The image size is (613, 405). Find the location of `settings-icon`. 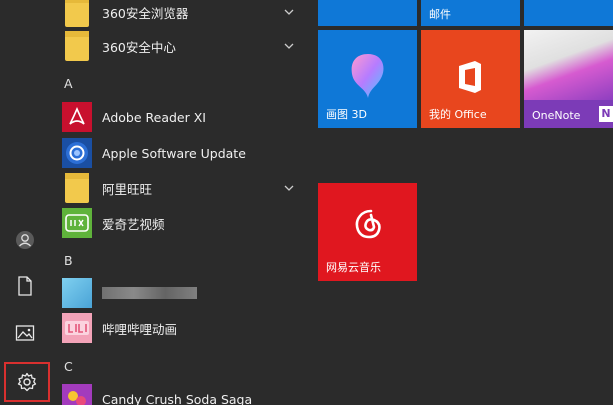

settings-icon is located at coordinates (27, 382).